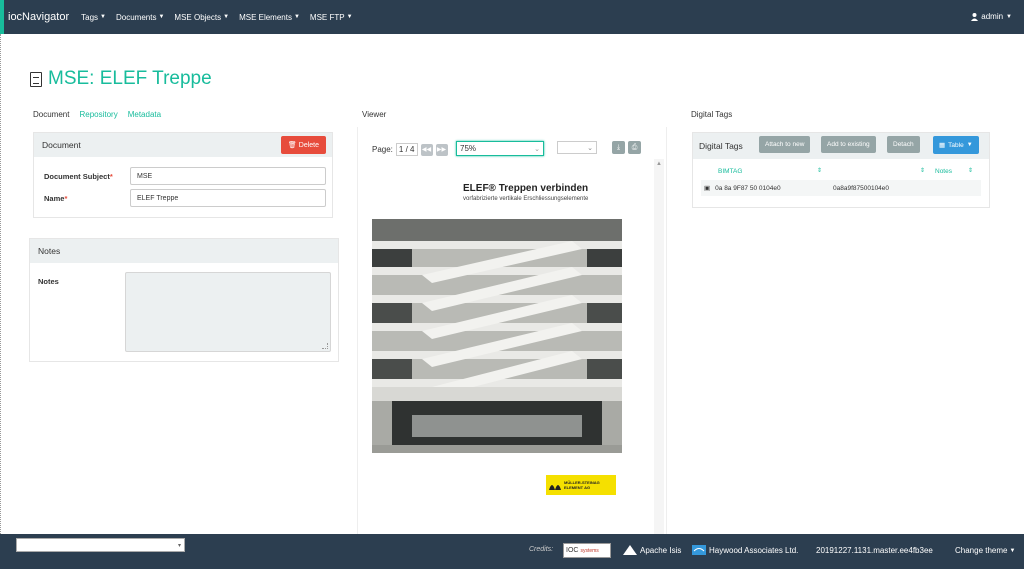 The image size is (1024, 569). I want to click on tab-bar: Document Repository Metadata, so click(97, 114).